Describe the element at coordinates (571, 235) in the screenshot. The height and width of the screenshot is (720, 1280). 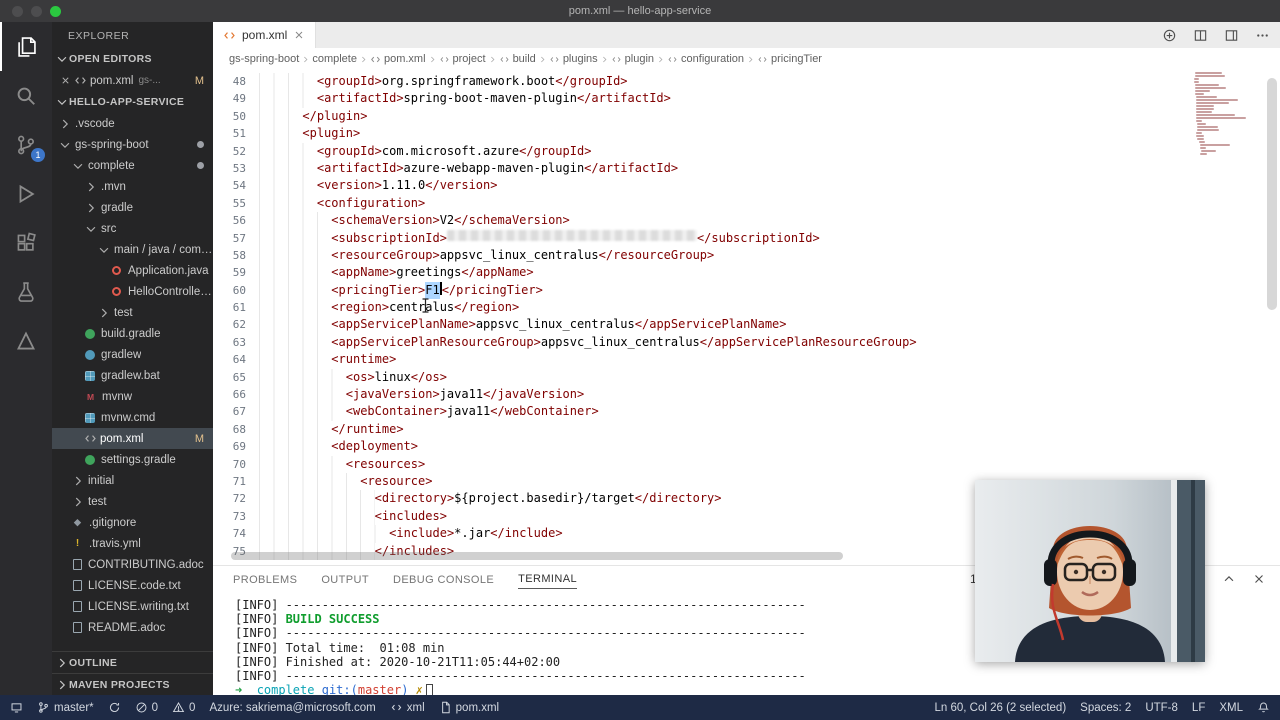
I see `redacted-subscription-id` at that location.